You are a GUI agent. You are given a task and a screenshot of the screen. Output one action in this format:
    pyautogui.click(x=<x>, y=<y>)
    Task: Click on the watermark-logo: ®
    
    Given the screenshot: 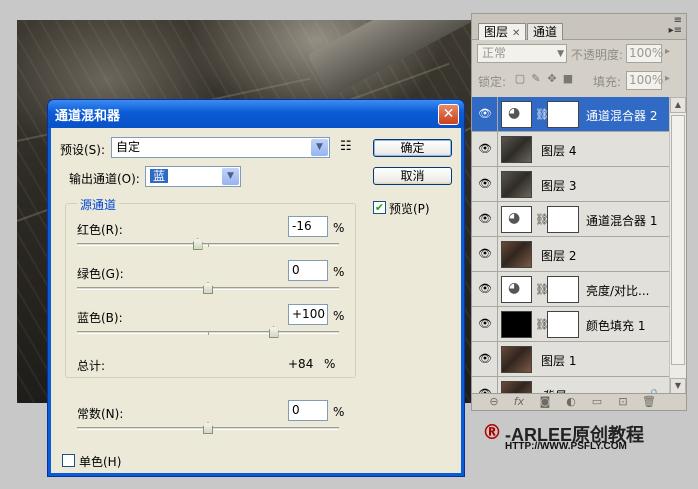 What is the action you would take?
    pyautogui.click(x=492, y=432)
    